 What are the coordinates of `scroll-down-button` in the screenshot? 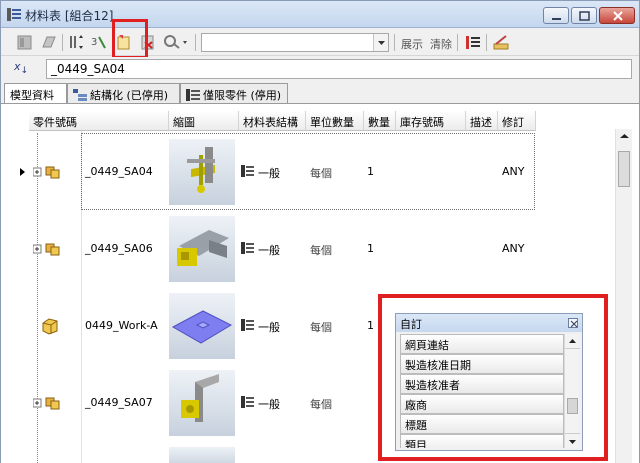 It's located at (572, 440).